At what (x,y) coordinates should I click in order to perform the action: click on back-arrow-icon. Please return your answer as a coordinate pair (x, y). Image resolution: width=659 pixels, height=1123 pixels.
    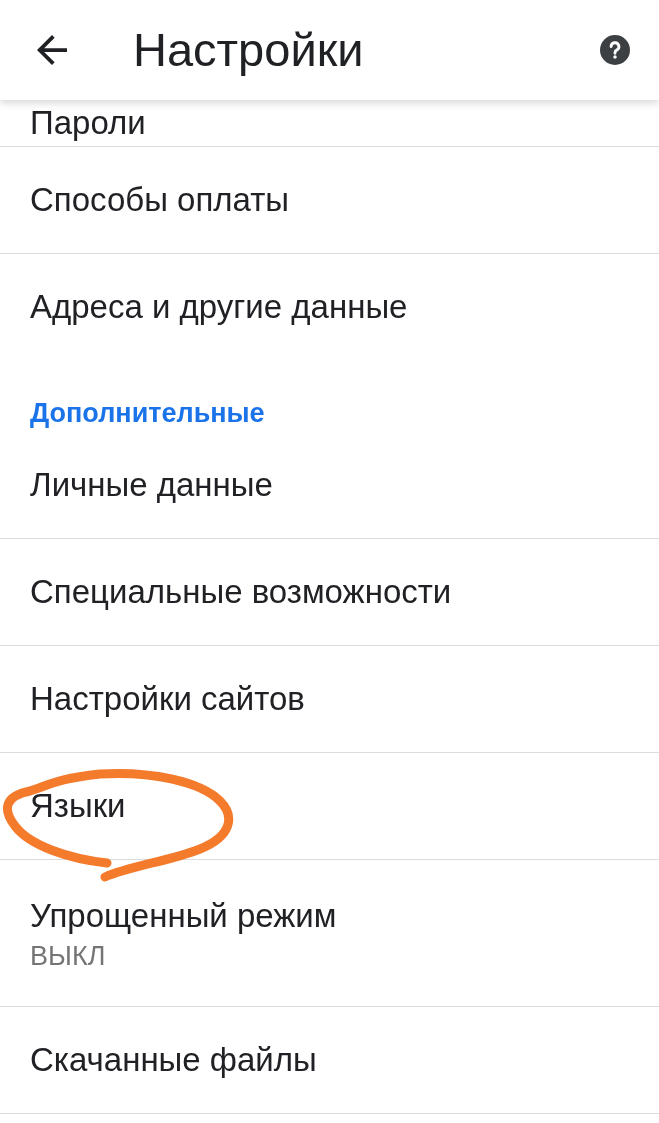
    Looking at the image, I should click on (52, 50).